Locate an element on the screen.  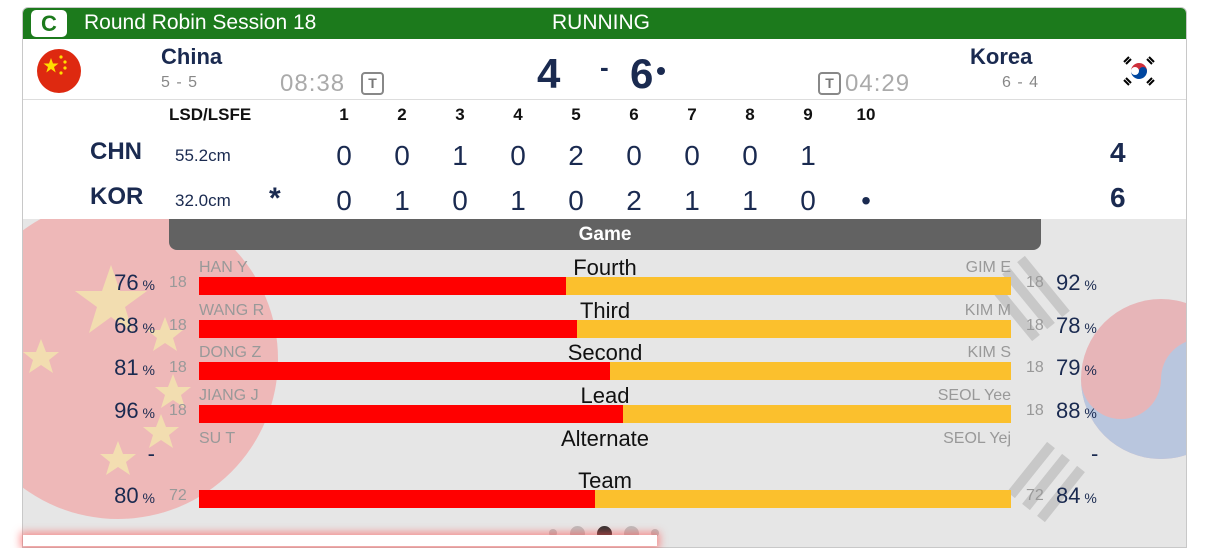
home-percentage: 76 % is located at coordinates (134, 283).